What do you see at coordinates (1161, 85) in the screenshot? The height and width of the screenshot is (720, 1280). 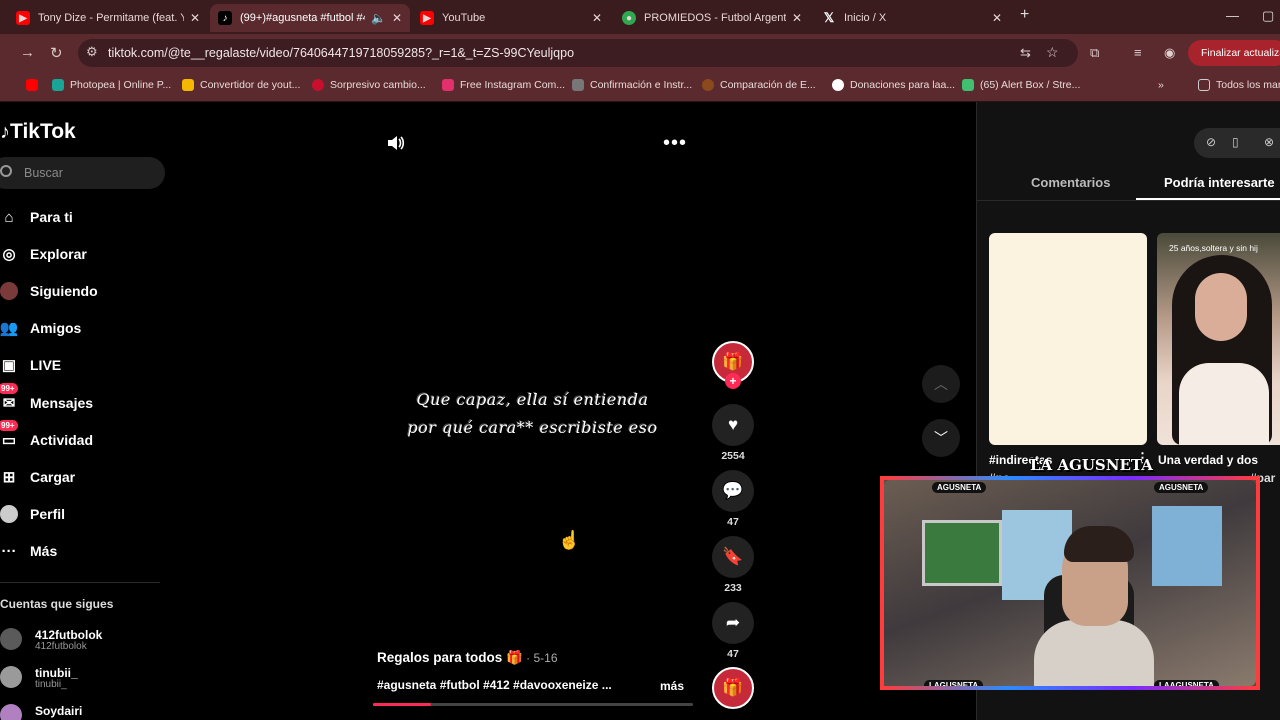 I see `bookmarks-overflow-icon: »` at bounding box center [1161, 85].